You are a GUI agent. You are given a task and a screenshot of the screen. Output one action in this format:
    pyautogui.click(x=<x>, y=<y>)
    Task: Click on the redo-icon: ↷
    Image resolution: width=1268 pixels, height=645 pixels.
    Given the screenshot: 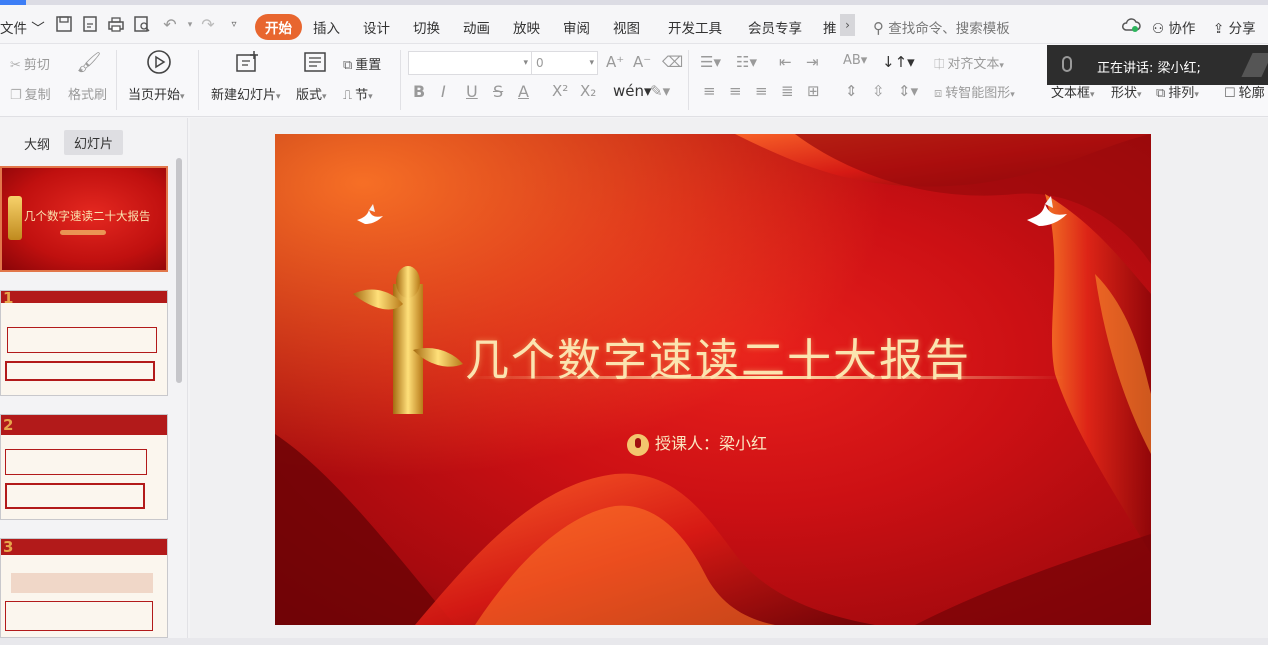 What is the action you would take?
    pyautogui.click(x=208, y=25)
    